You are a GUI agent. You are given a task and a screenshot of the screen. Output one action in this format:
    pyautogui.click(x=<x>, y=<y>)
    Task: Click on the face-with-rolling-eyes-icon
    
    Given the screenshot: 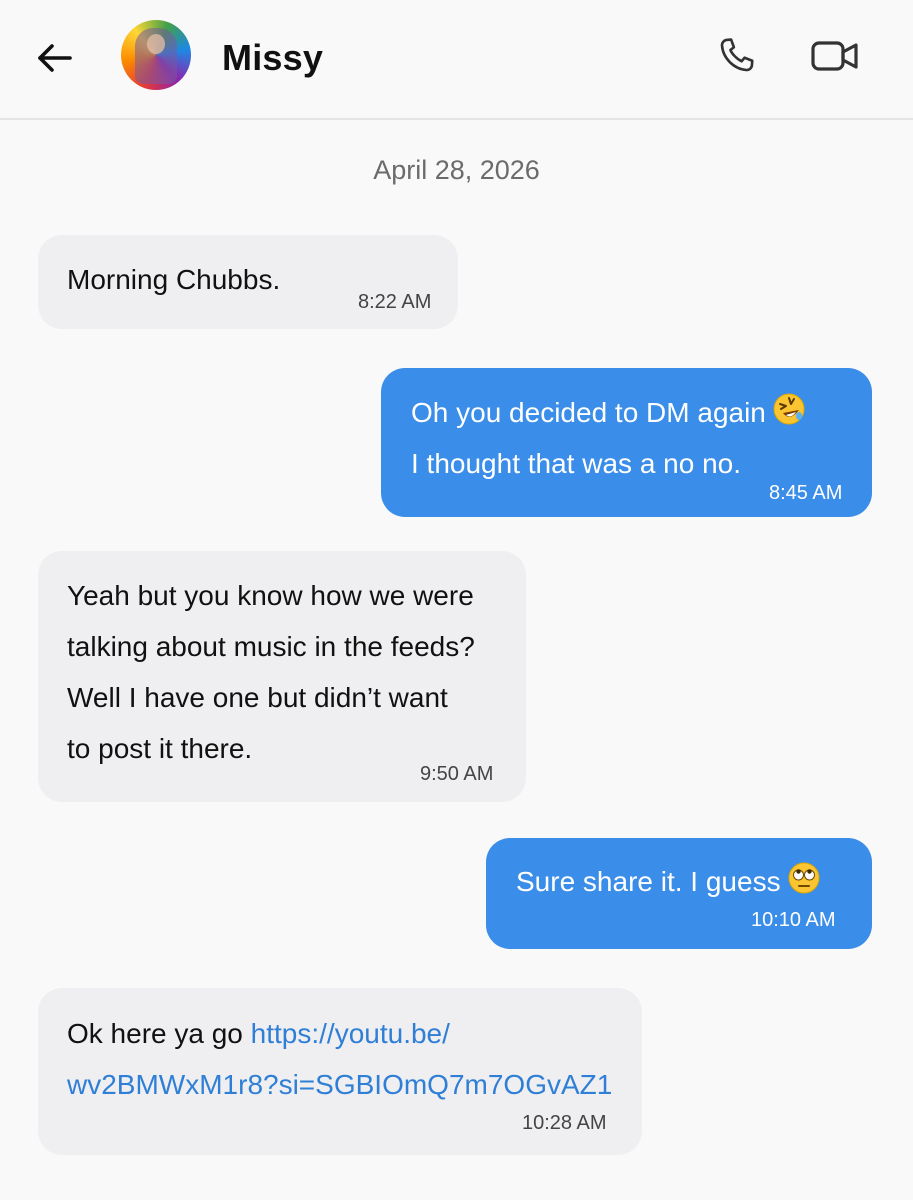 What is the action you would take?
    pyautogui.click(x=804, y=885)
    